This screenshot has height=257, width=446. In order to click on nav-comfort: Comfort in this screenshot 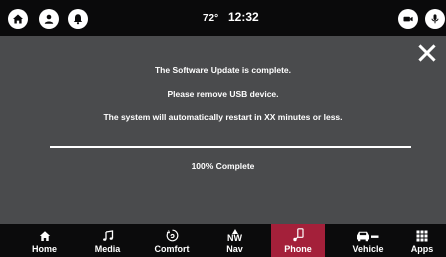, I will do `click(172, 240)`.